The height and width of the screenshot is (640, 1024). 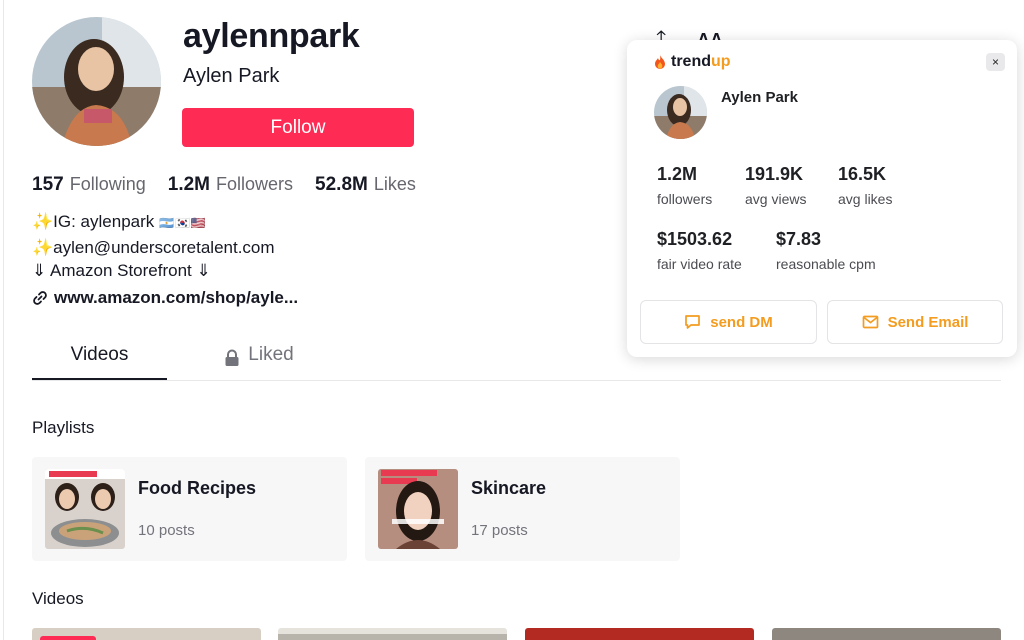 I want to click on playlist-count: 10 posts, so click(x=166, y=530).